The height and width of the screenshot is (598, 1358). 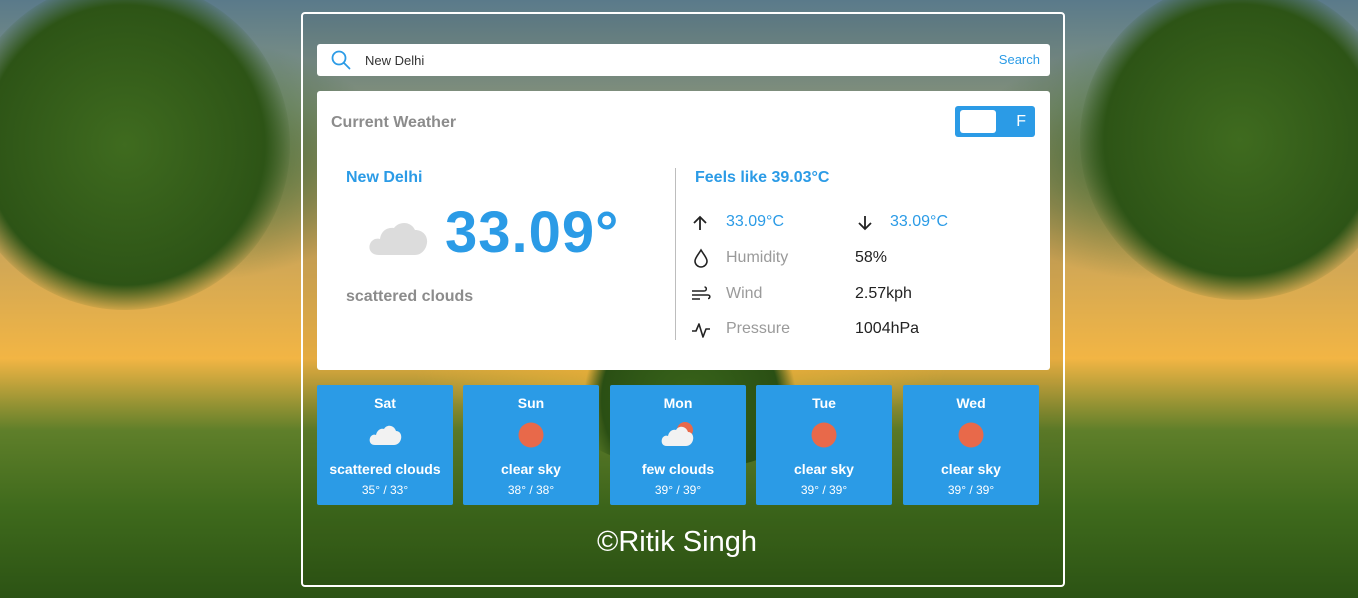 I want to click on humidity-value: 58%, so click(x=871, y=257).